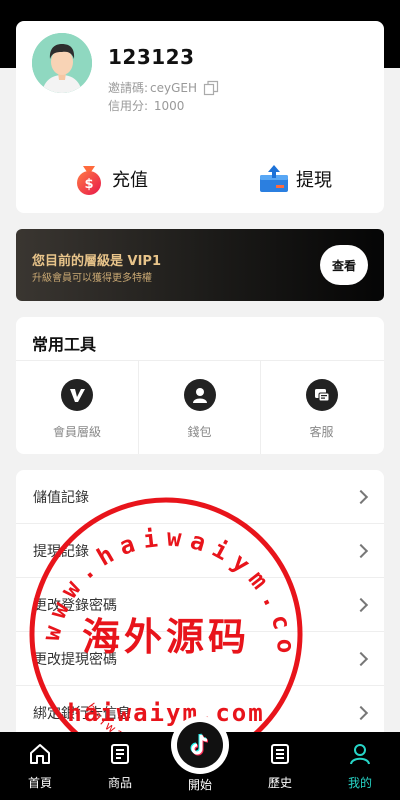 The height and width of the screenshot is (800, 400). Describe the element at coordinates (199, 395) in the screenshot. I see `wallet-user-icon` at that location.